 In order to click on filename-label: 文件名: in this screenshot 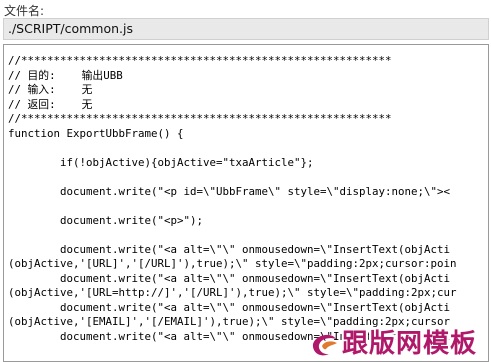, I will do `click(24, 11)`.